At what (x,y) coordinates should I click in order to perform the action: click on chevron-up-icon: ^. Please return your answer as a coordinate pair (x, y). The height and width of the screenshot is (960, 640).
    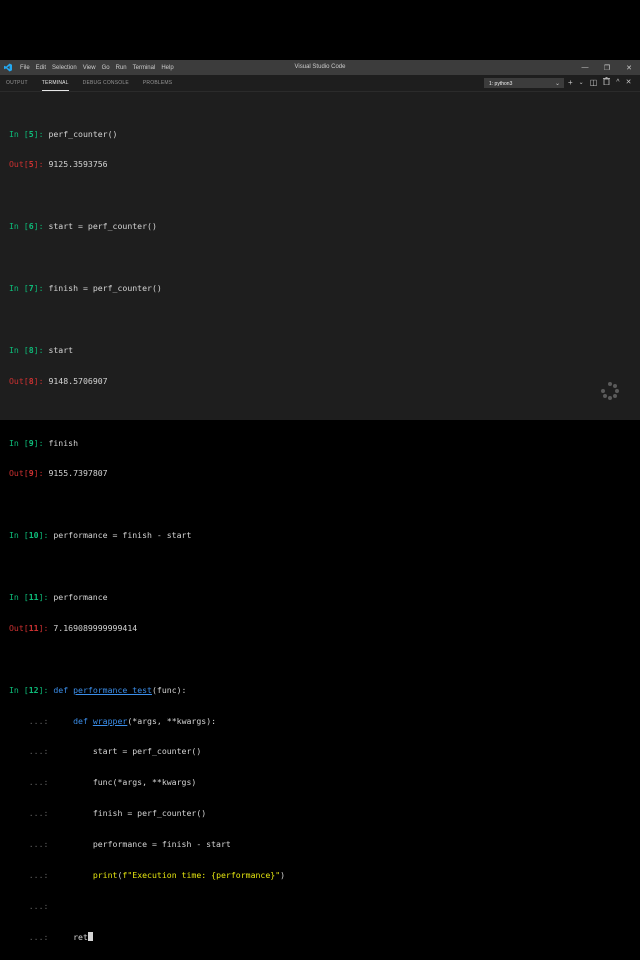
    Looking at the image, I should click on (617, 83).